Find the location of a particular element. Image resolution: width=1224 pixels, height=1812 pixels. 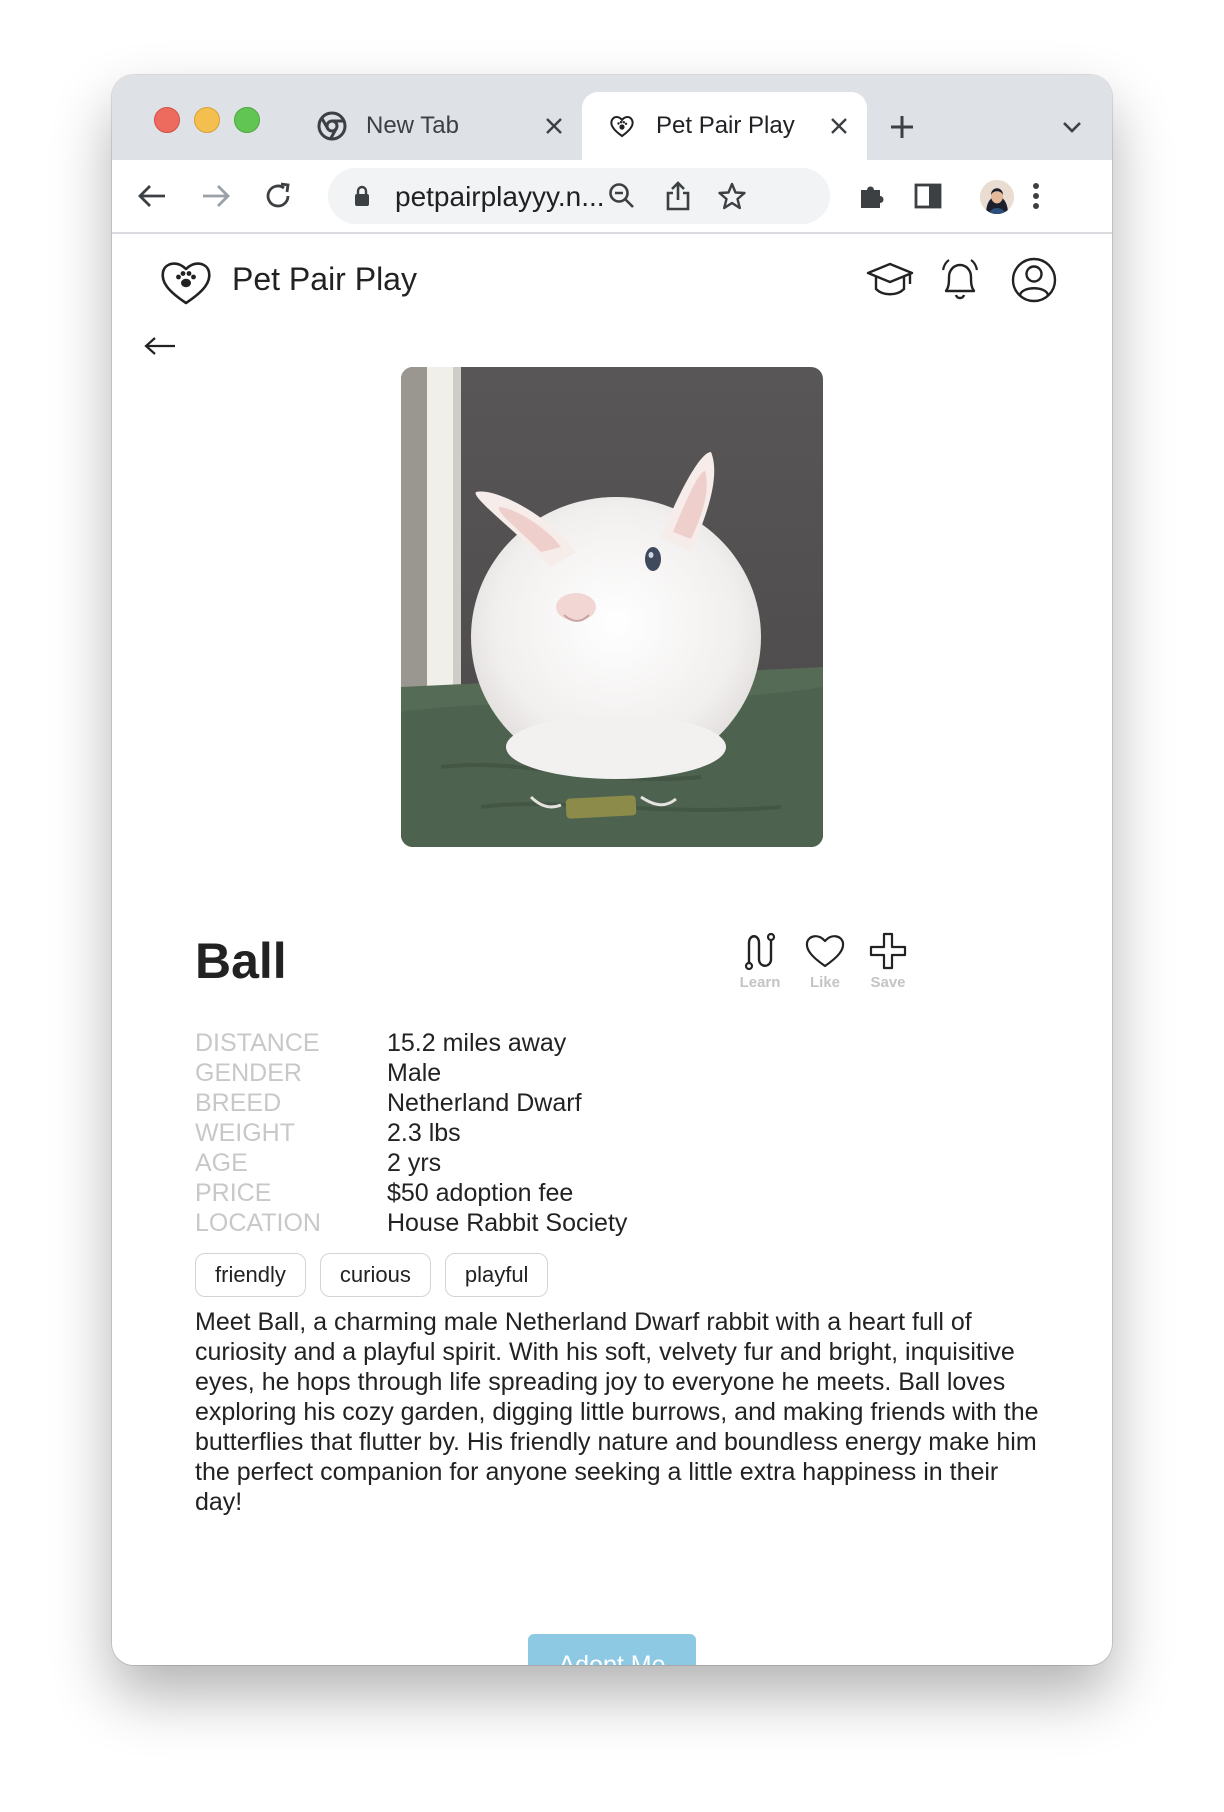

detail-value: 2.3 lbs is located at coordinates (424, 1133).